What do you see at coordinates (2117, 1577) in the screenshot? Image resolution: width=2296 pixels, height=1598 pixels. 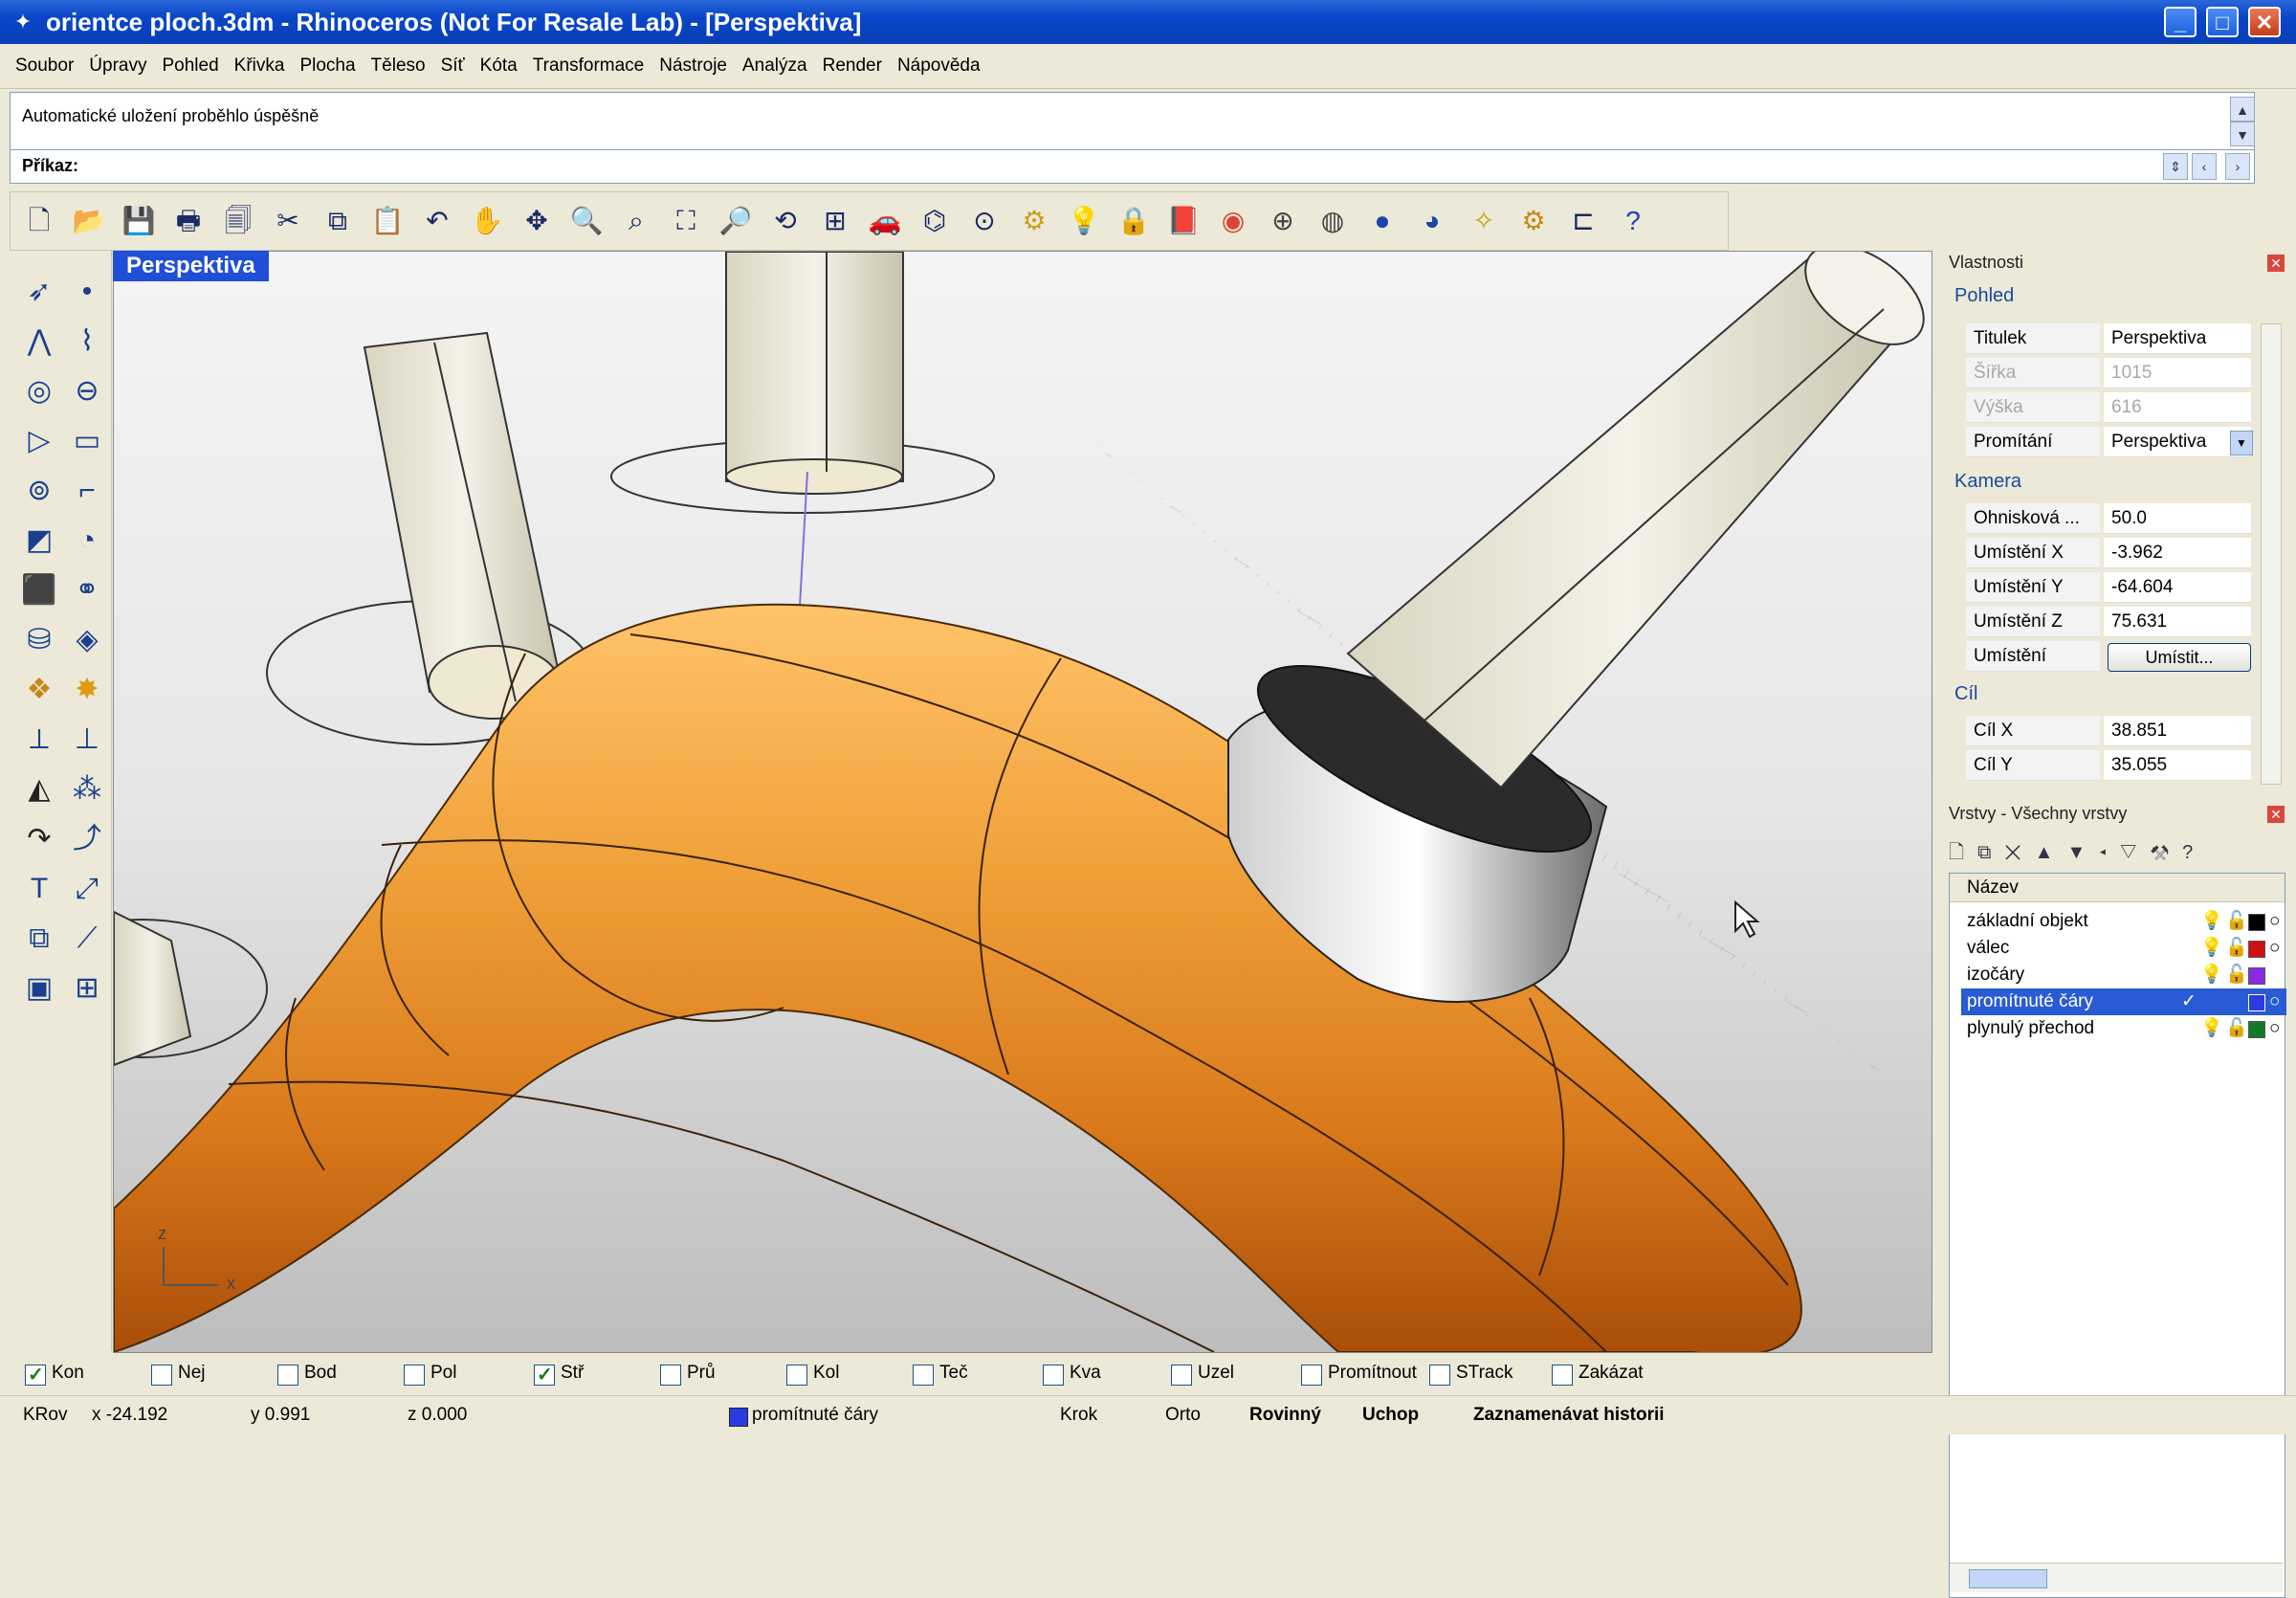 I see `layers-hscrollbar` at bounding box center [2117, 1577].